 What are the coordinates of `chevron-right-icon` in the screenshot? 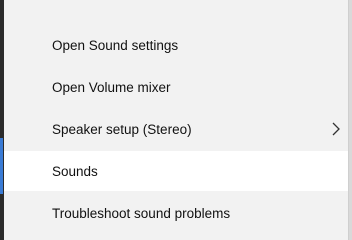 It's located at (336, 129).